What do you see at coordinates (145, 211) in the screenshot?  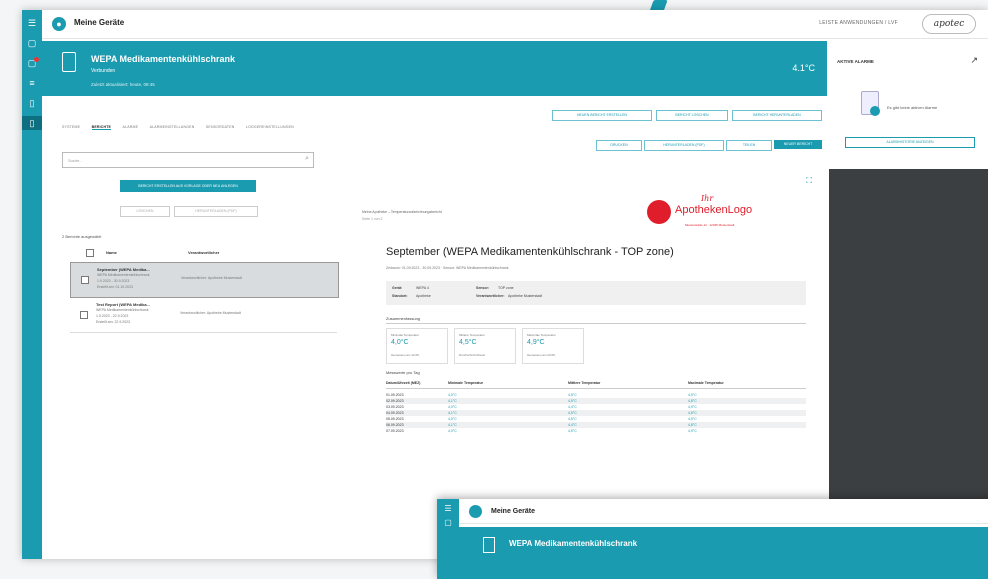 I see `list-delete-button: LÖSCHEN` at bounding box center [145, 211].